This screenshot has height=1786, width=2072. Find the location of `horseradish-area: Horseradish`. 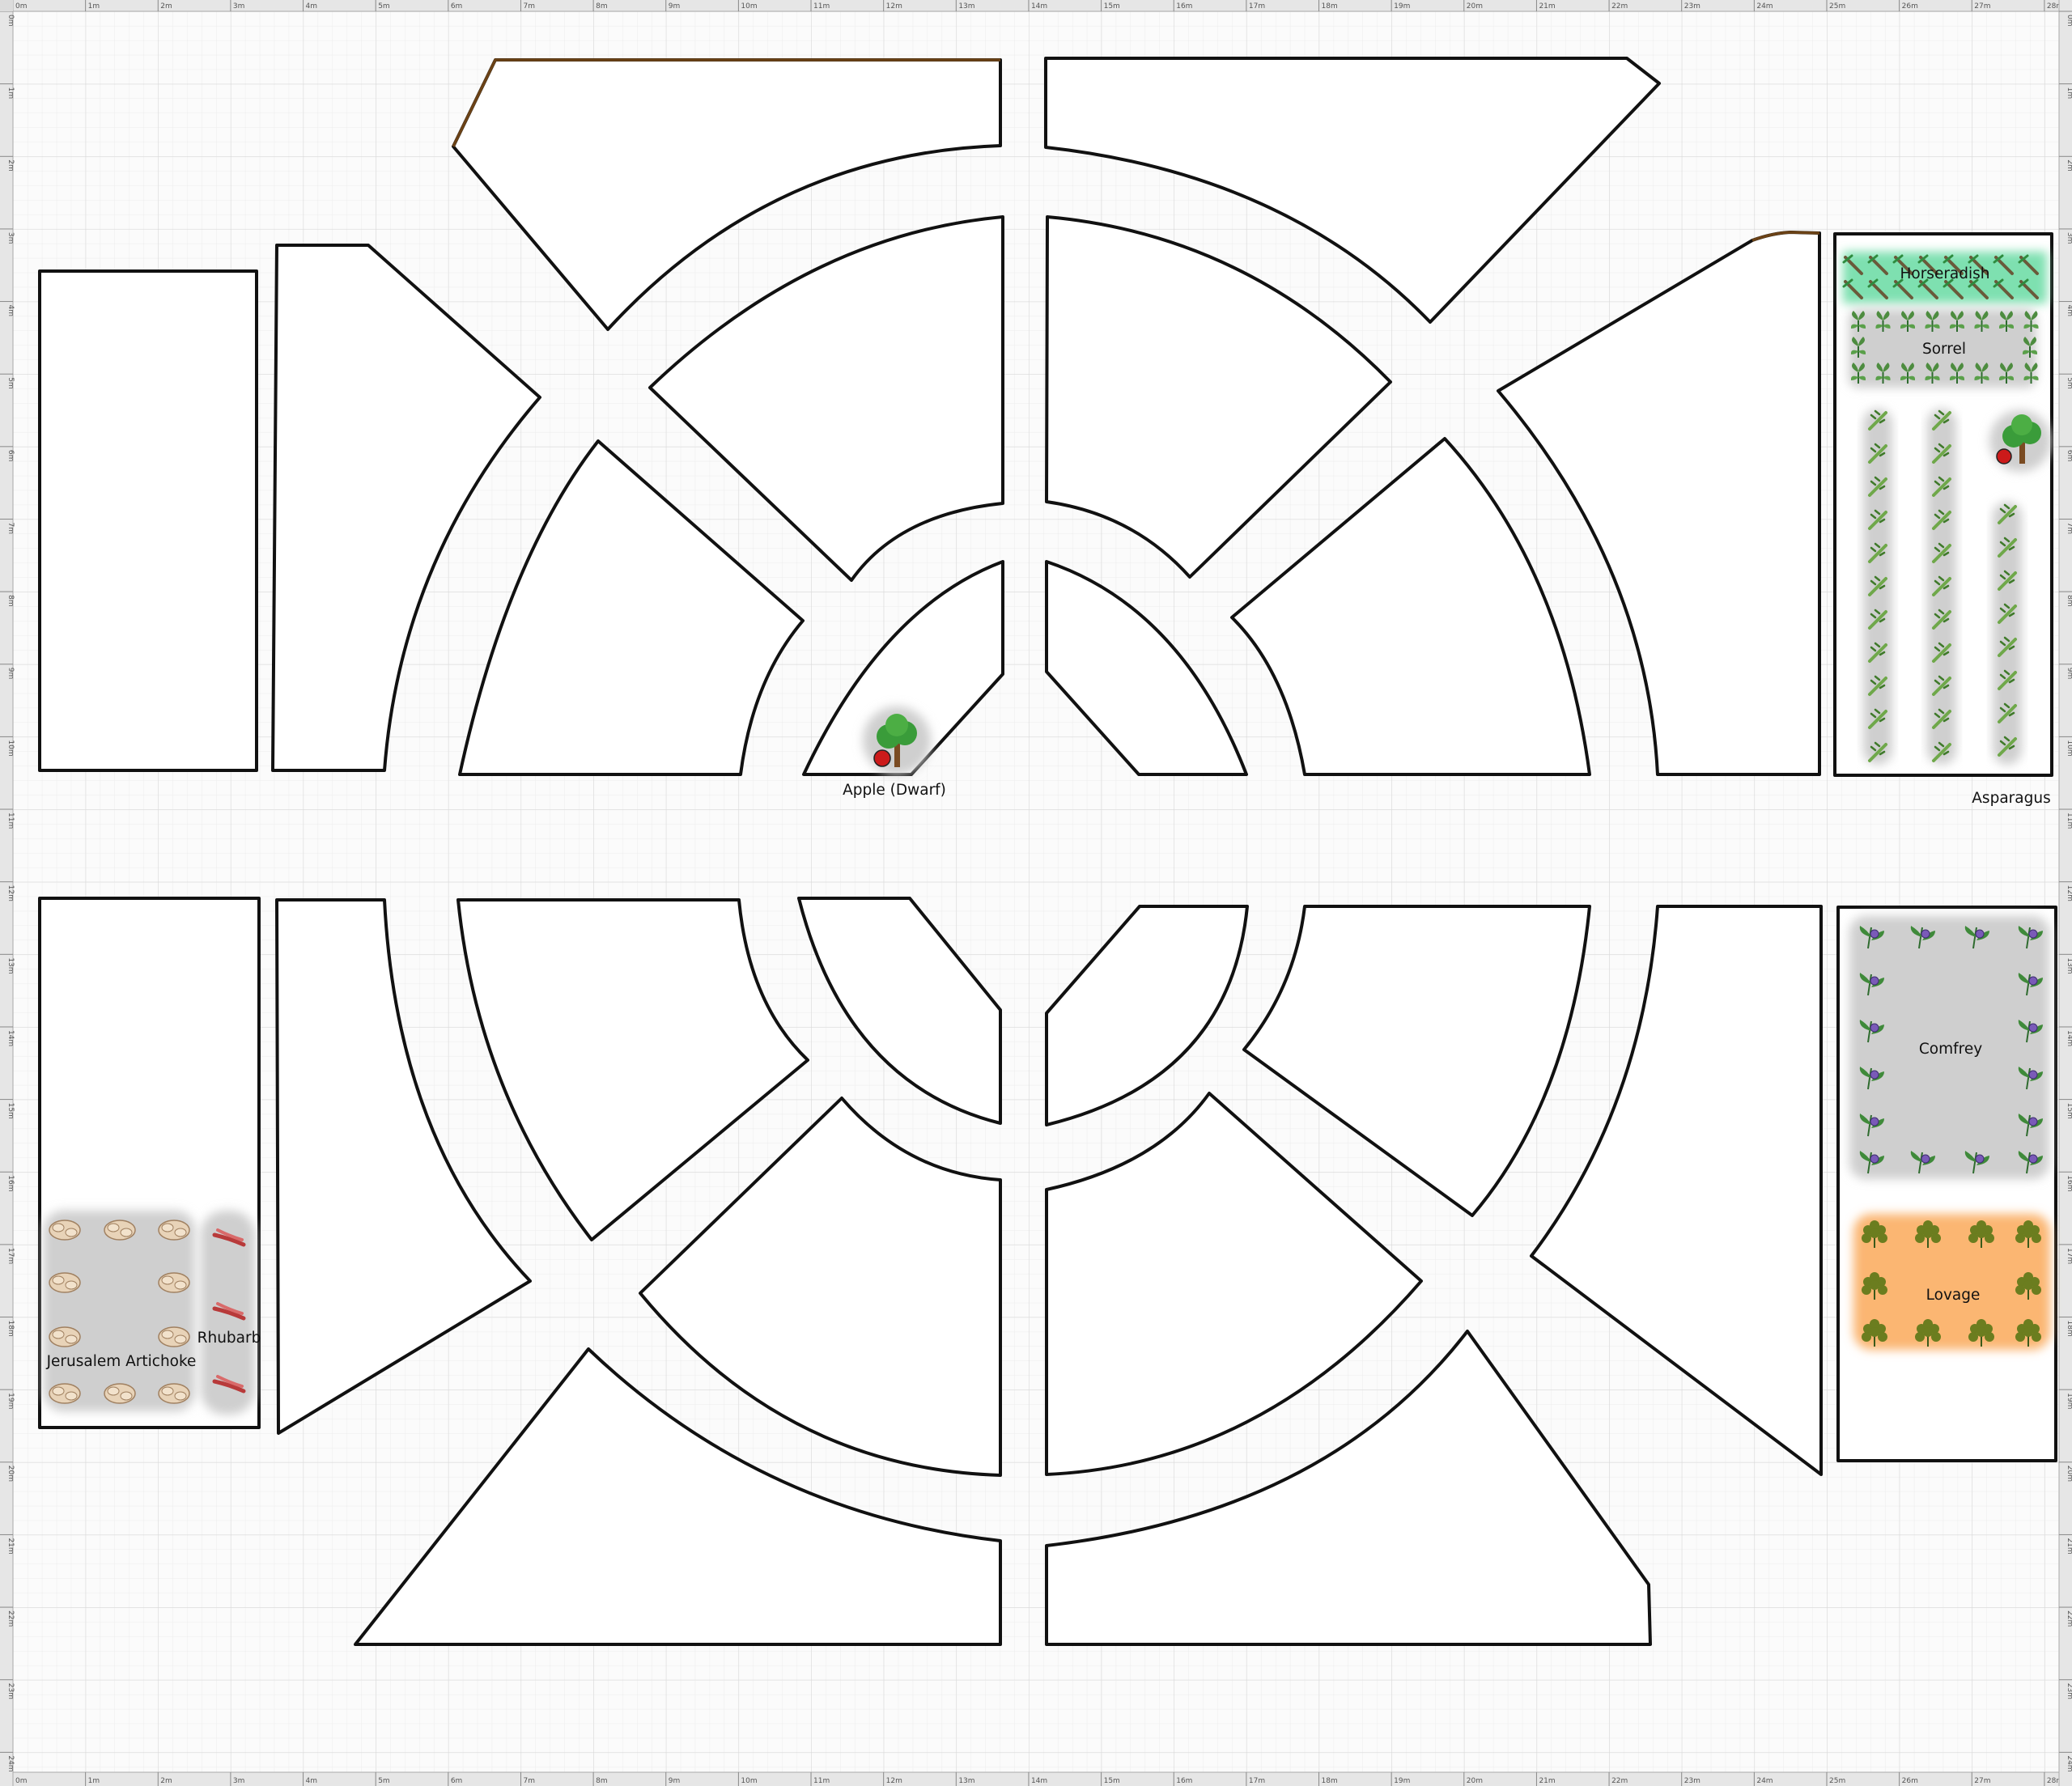

horseradish-area: Horseradish is located at coordinates (1944, 277).